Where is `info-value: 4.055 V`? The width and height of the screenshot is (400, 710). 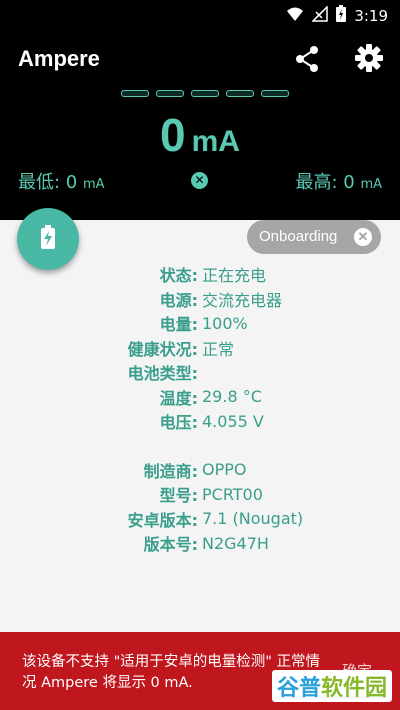
info-value: 4.055 V is located at coordinates (233, 421).